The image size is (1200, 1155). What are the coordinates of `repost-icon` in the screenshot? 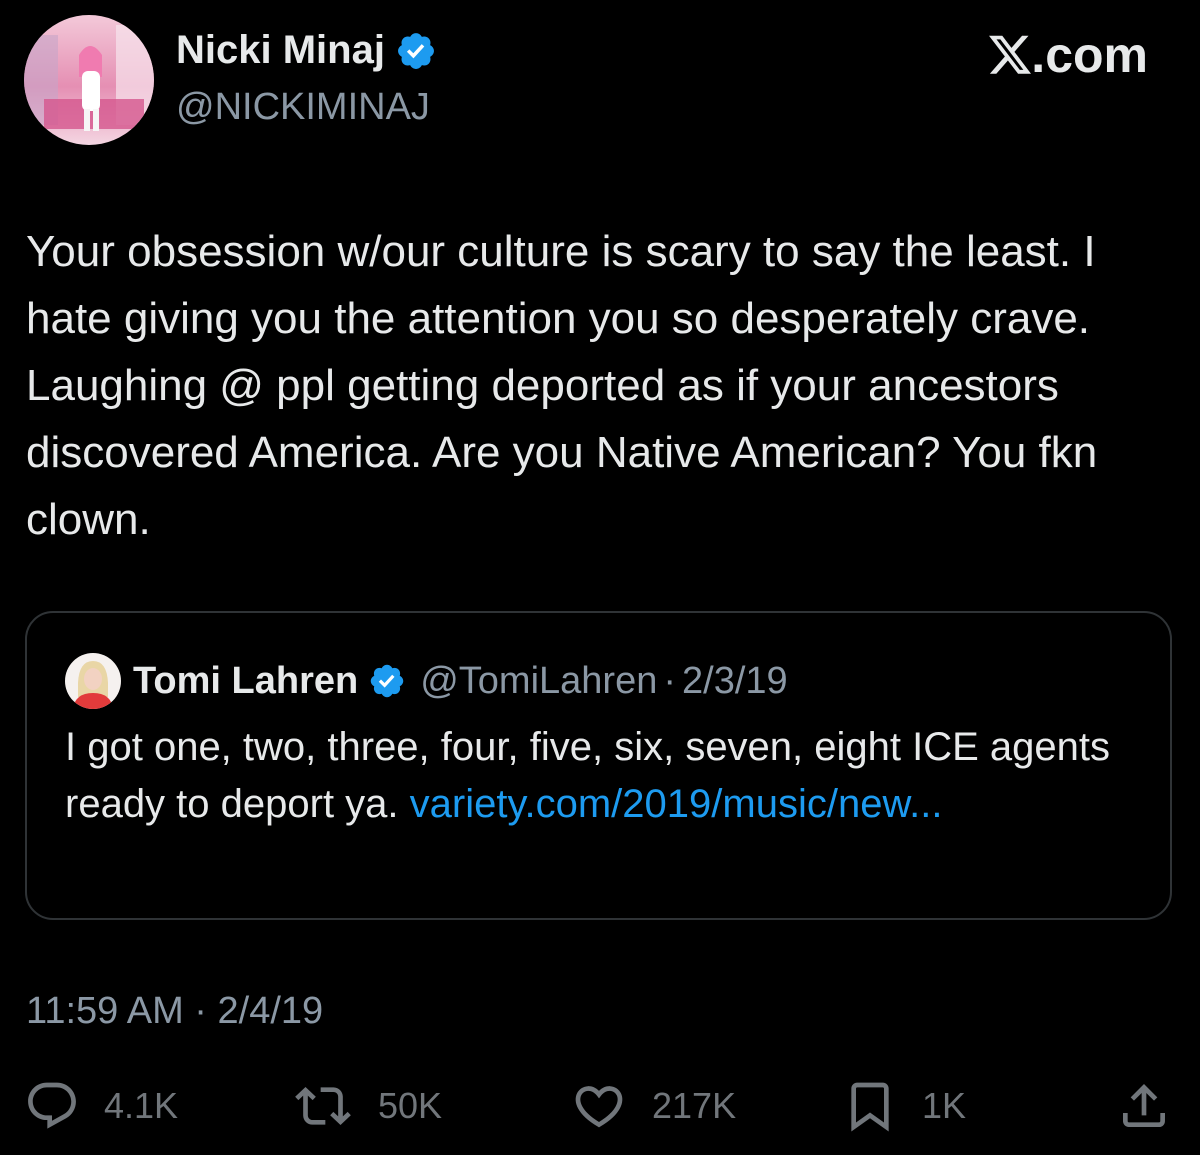 It's located at (323, 1106).